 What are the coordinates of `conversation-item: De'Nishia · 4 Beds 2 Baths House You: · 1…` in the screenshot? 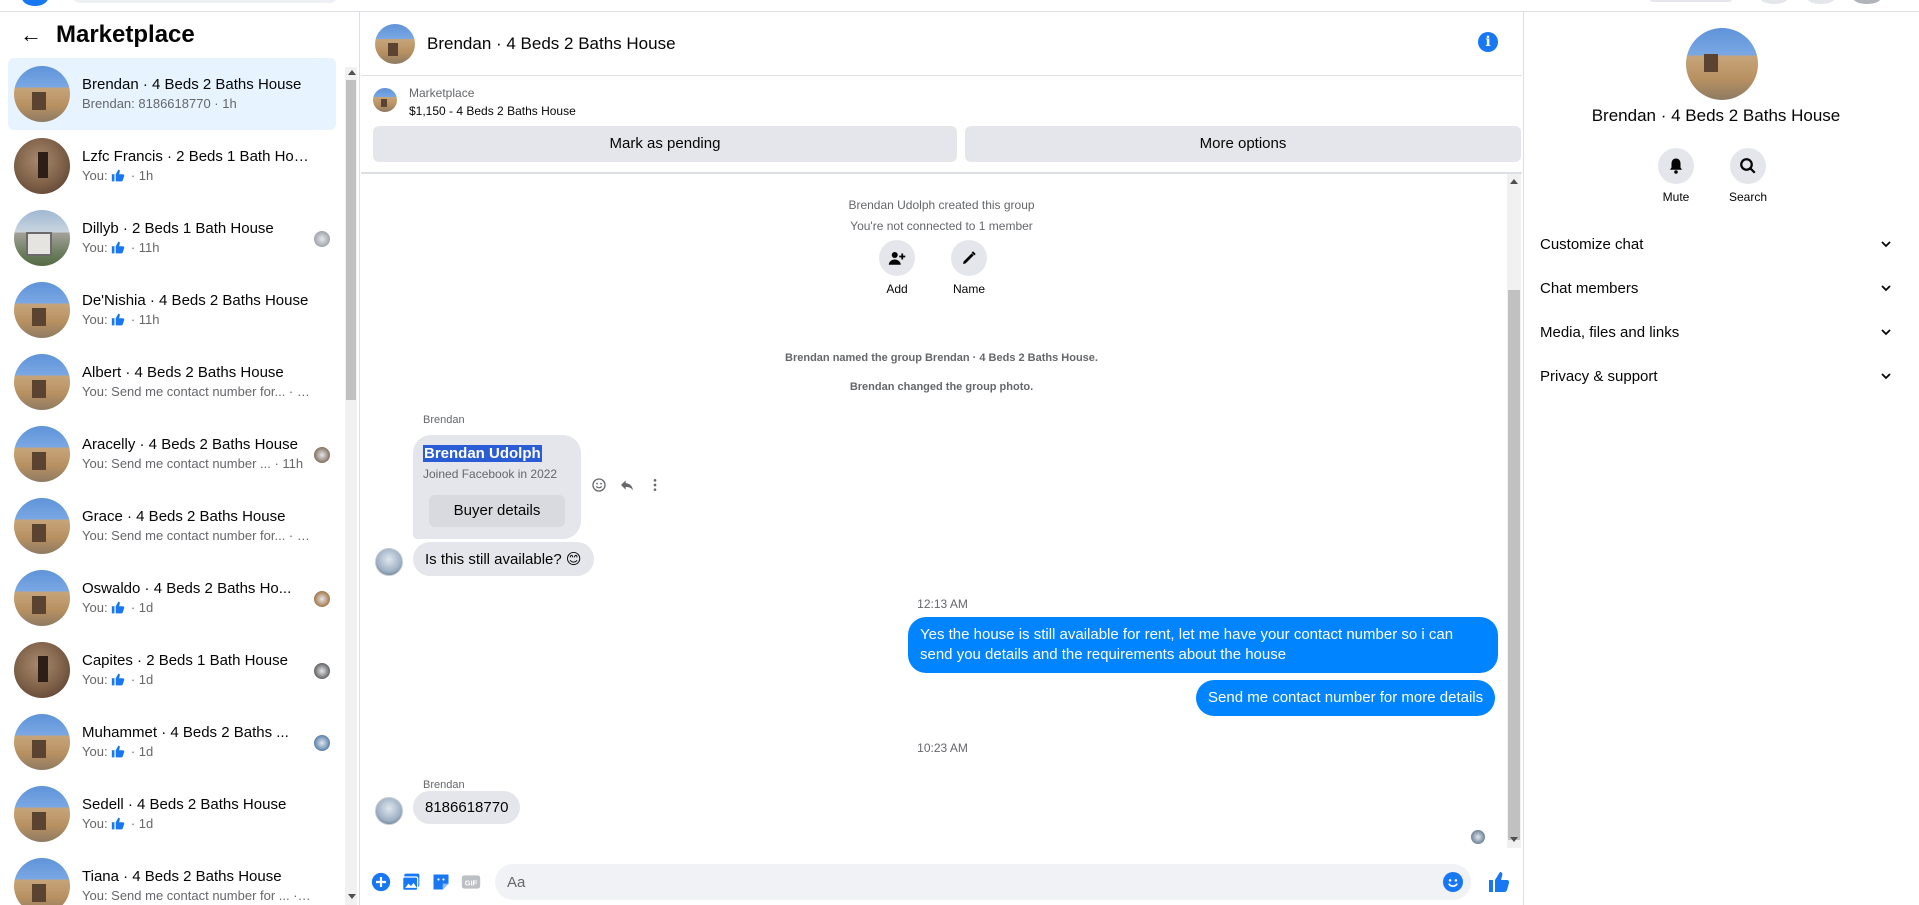 It's located at (172, 310).